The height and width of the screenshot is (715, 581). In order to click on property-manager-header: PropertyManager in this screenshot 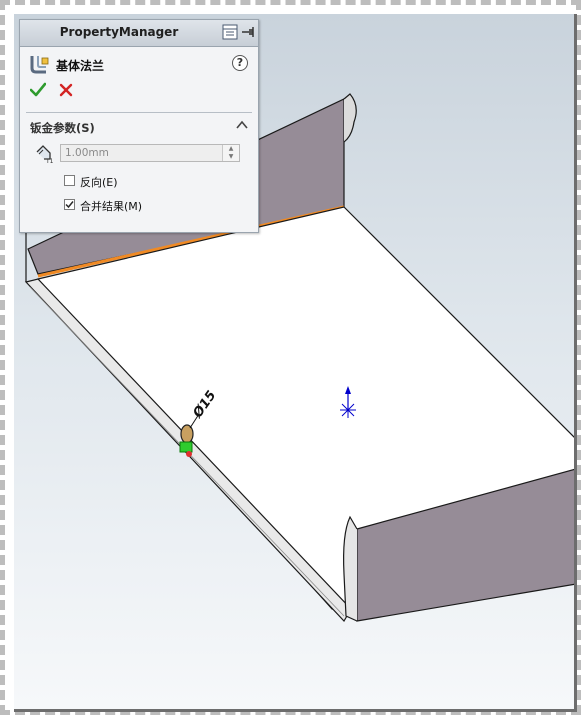, I will do `click(139, 33)`.